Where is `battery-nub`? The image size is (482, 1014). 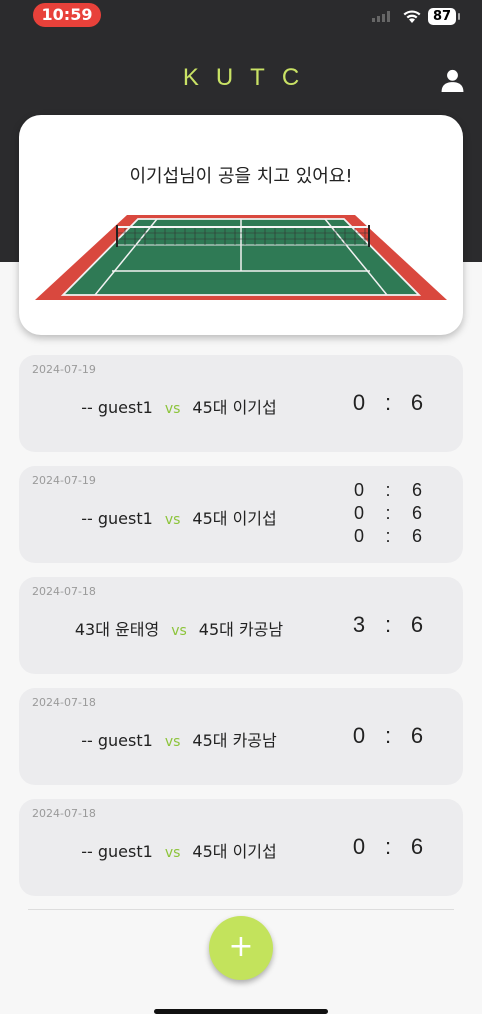
battery-nub is located at coordinates (459, 16).